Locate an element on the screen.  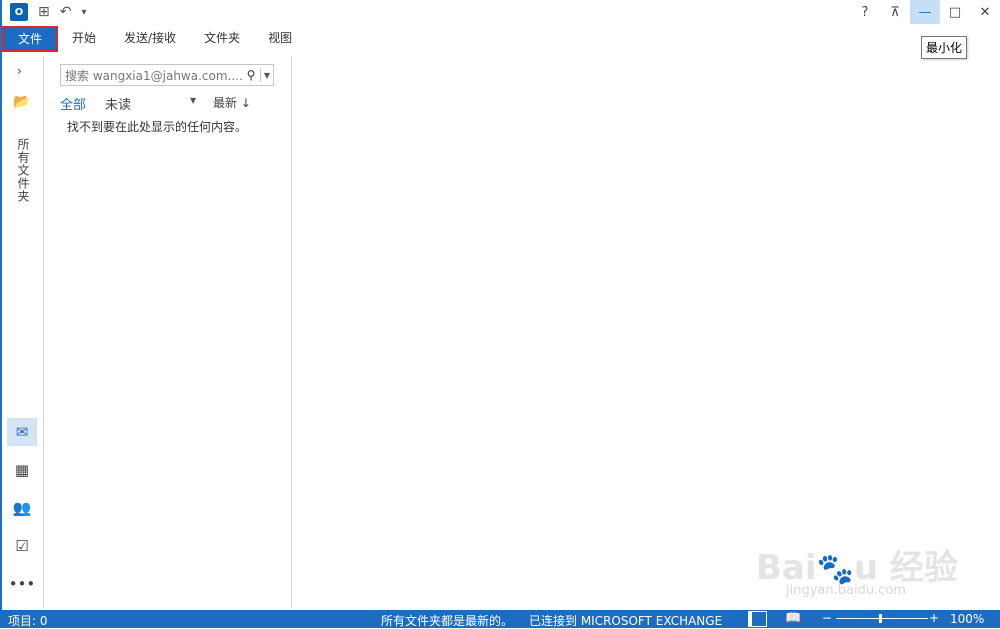
module-switcher: ✉ ▦ 👥 ☑ ••• is located at coordinates (22, 513).